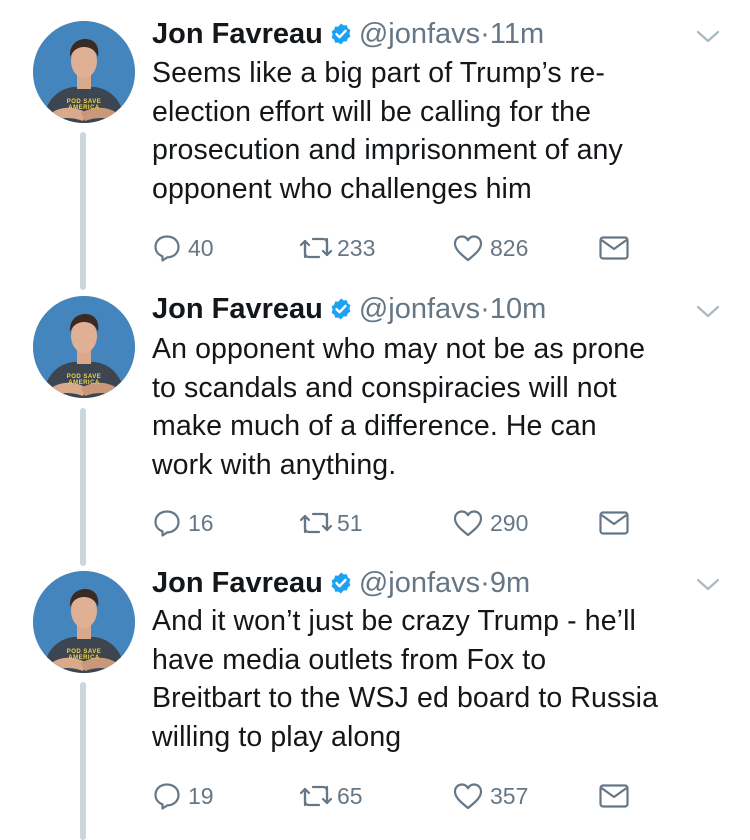 Image resolution: width=750 pixels, height=840 pixels. What do you see at coordinates (384, 387) in the screenshot?
I see `tweet-text-line: to scandals and conspiracies will not` at bounding box center [384, 387].